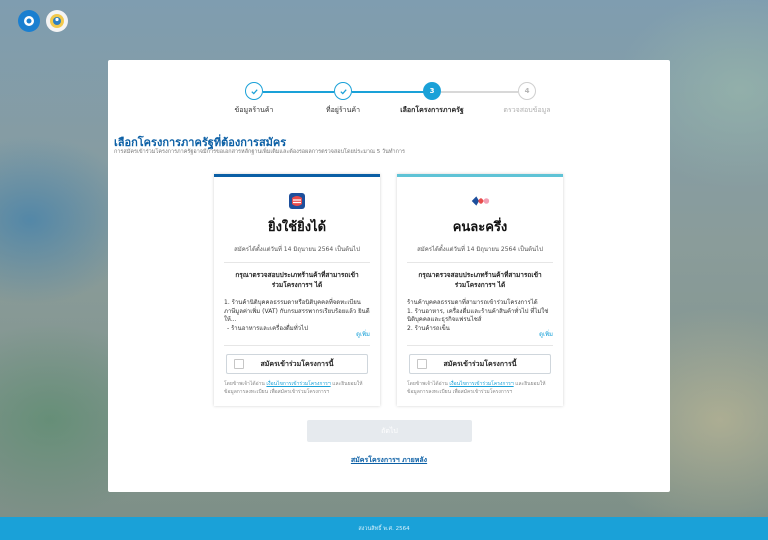 The width and height of the screenshot is (768, 540). What do you see at coordinates (267, 328) in the screenshot?
I see `description-line: - ร้านอาหารและเครื่องดื่มทั่วไป` at bounding box center [267, 328].